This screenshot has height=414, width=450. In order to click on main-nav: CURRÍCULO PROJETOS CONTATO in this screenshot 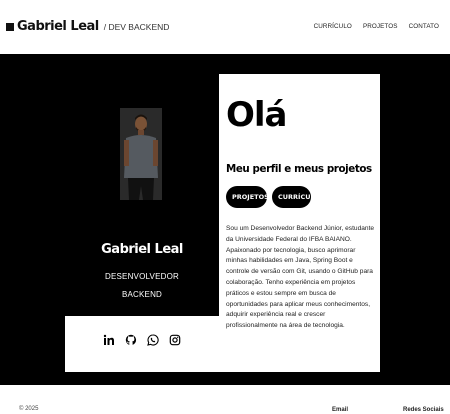, I will do `click(376, 26)`.